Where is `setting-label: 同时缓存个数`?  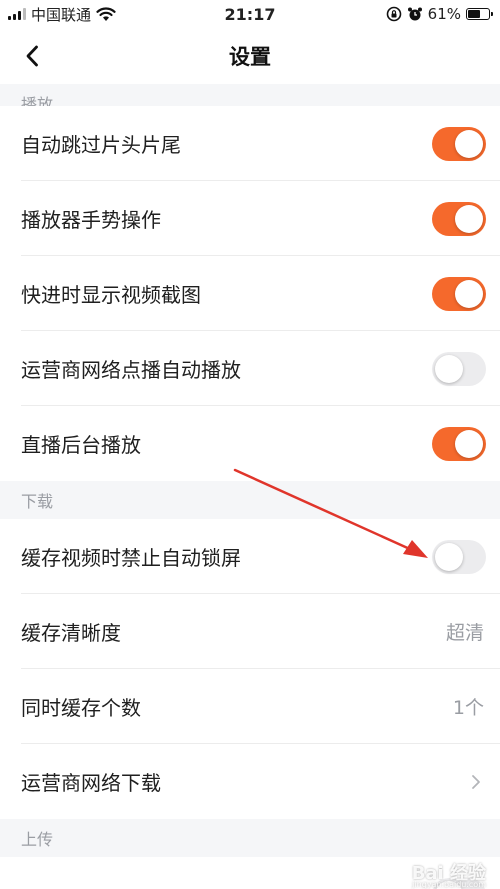
setting-label: 同时缓存个数 is located at coordinates (81, 708).